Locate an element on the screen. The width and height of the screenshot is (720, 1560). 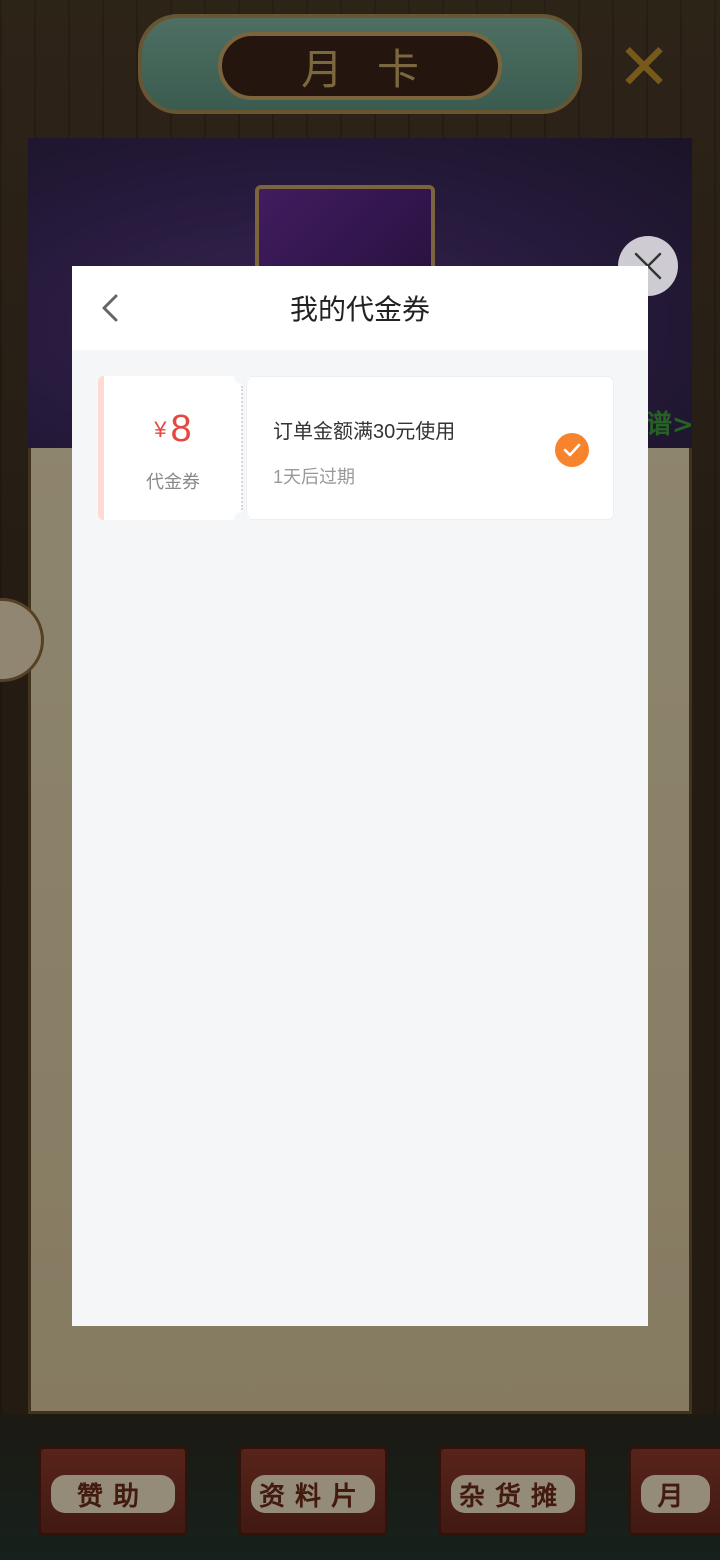
voucher-type-label: 代金券 is located at coordinates (173, 482).